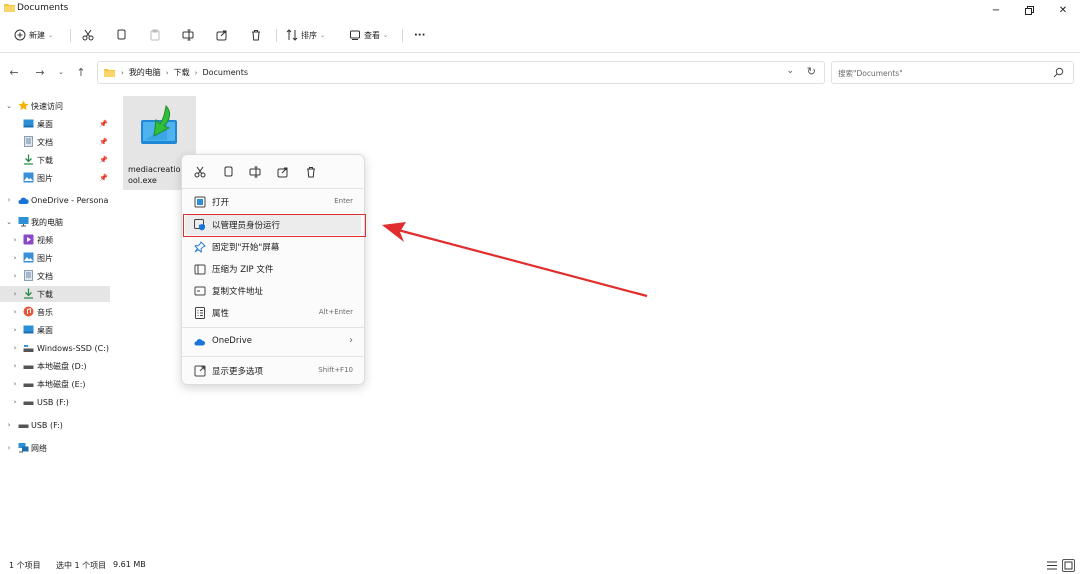 This screenshot has height=574, width=1080. Describe the element at coordinates (55, 240) in the screenshot. I see `sidebar-item-videos: › 视频` at that location.